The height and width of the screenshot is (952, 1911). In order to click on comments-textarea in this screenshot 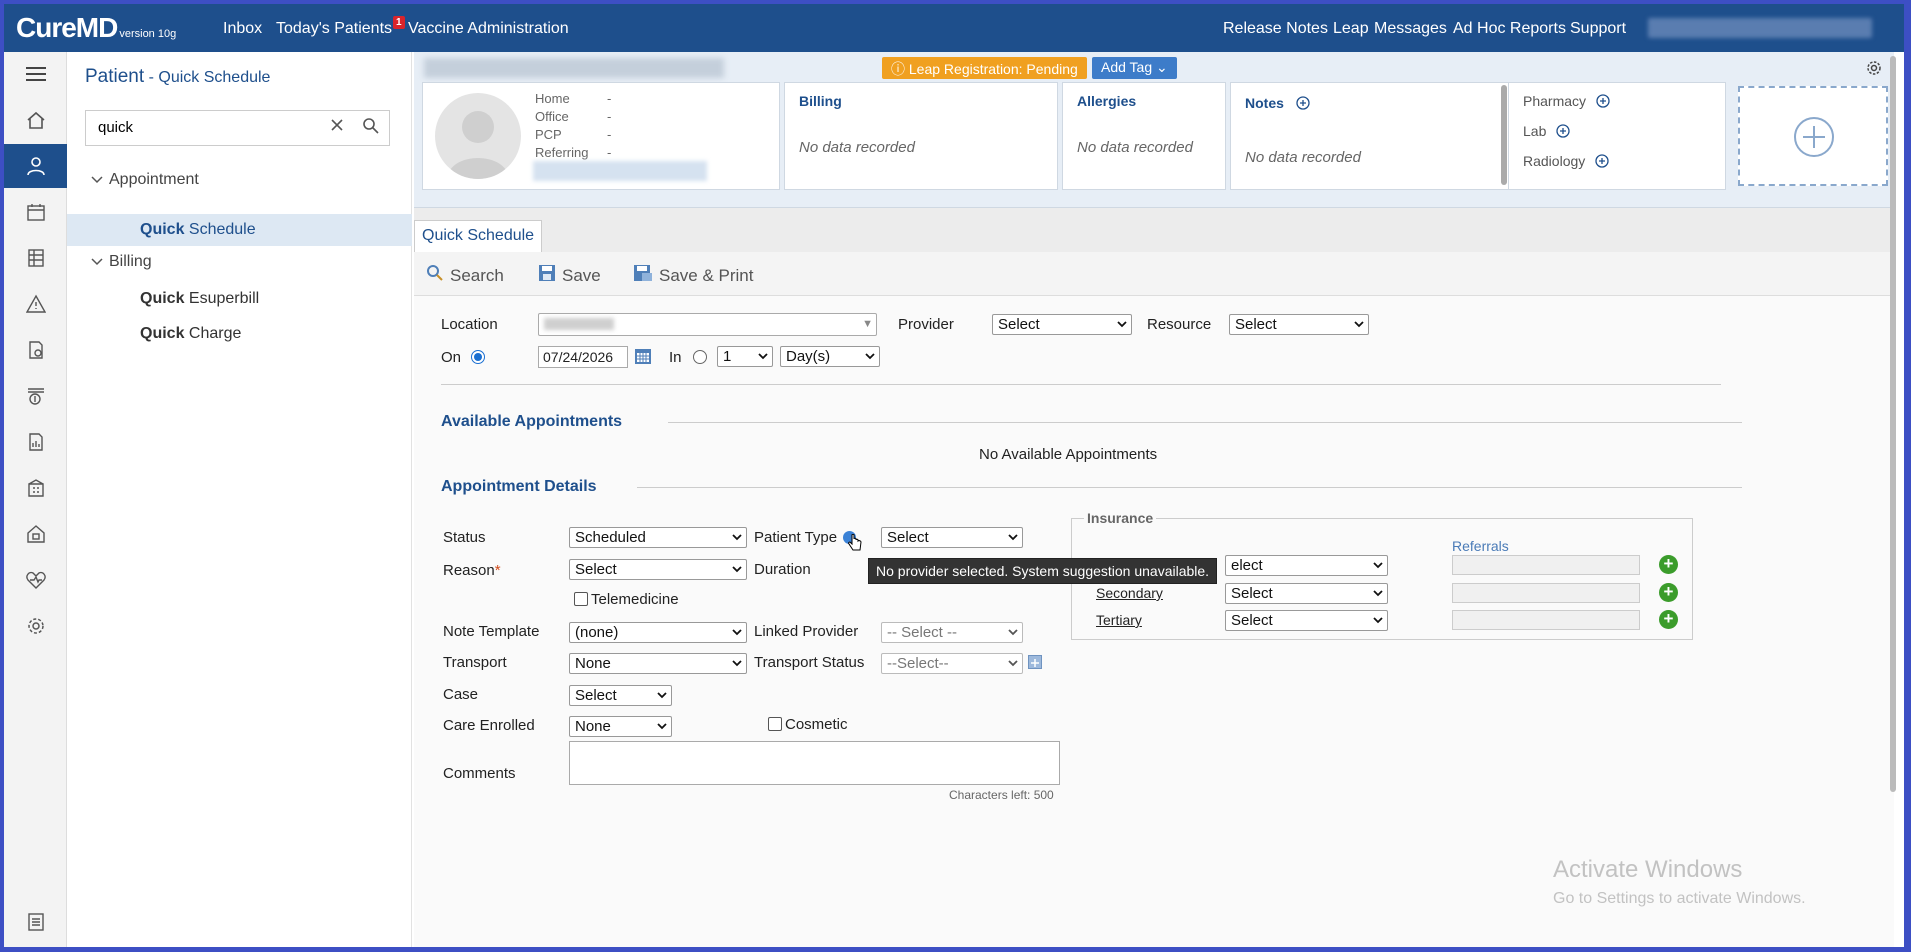, I will do `click(814, 763)`.